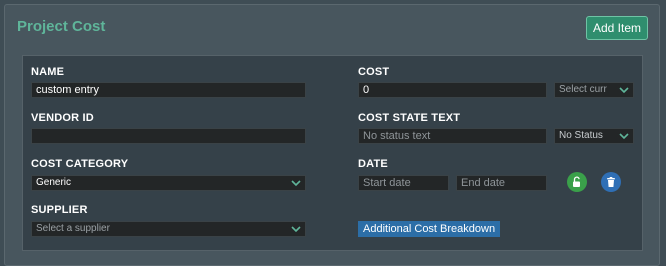  What do you see at coordinates (452, 136) in the screenshot?
I see `cost-state-text-input: No status text` at bounding box center [452, 136].